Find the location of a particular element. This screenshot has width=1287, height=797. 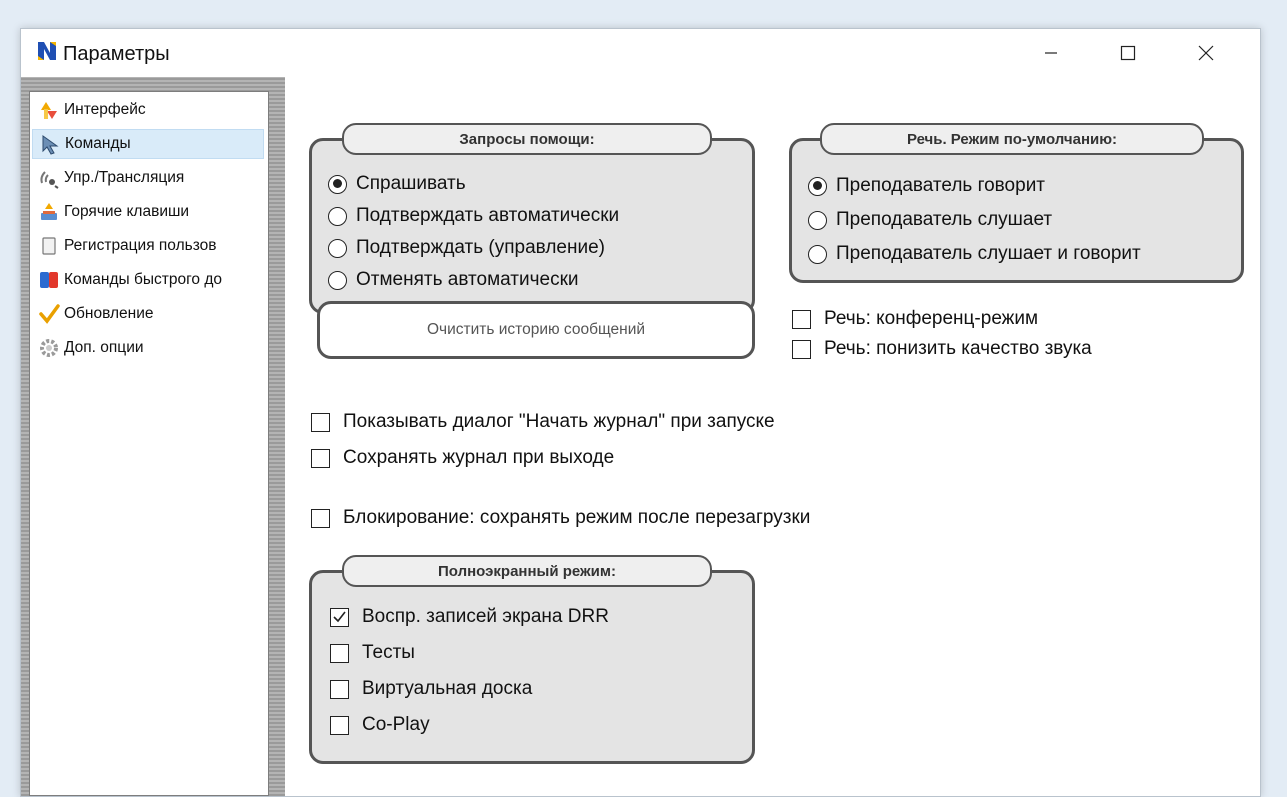

radio-label: Подтверждать (управление) is located at coordinates (480, 247).